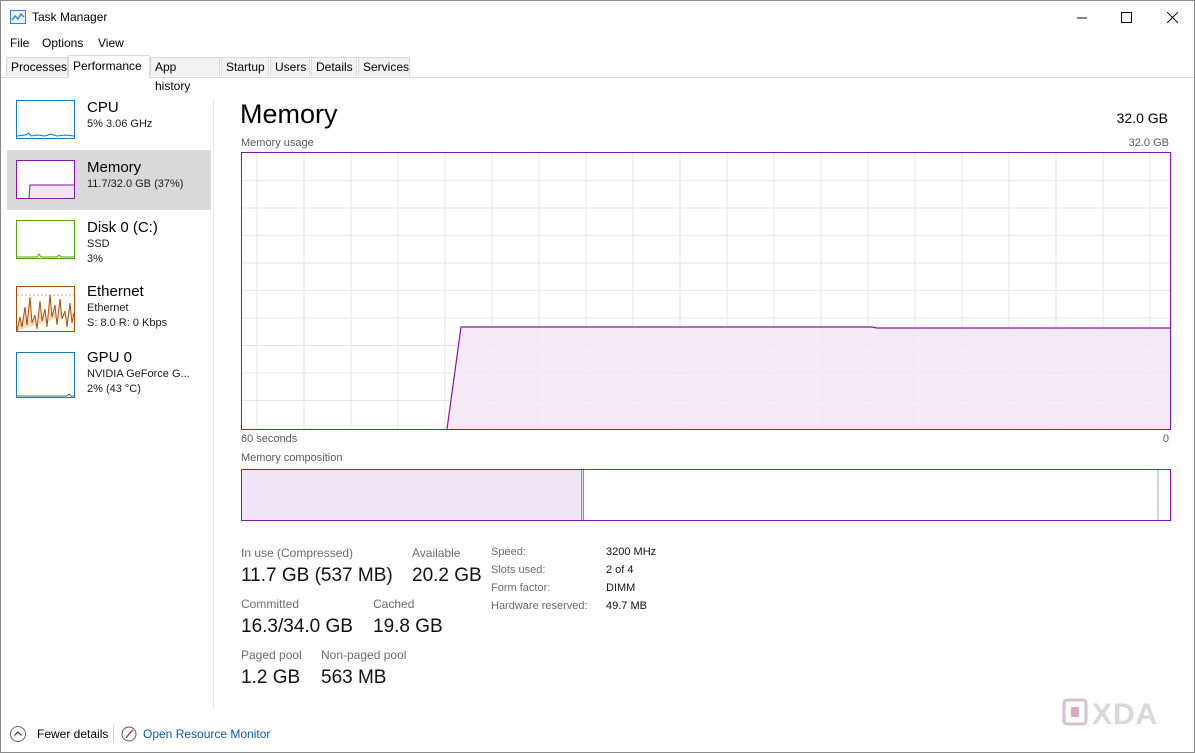 This screenshot has width=1195, height=753. Describe the element at coordinates (115, 291) in the screenshot. I see `sidebar-ethernet-name: Ethernet` at that location.